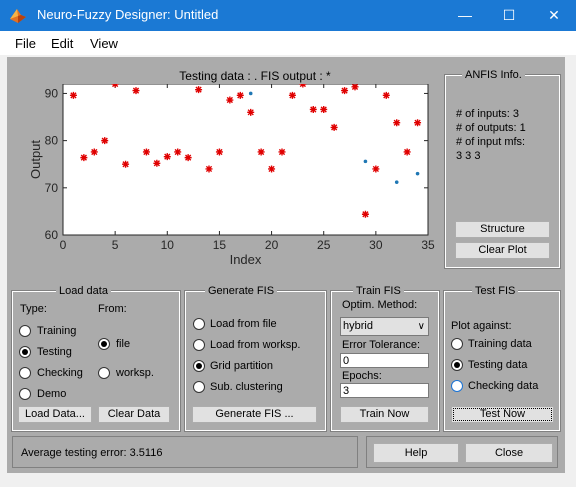 The height and width of the screenshot is (487, 576). I want to click on optim-method-value: hybrid, so click(358, 326).